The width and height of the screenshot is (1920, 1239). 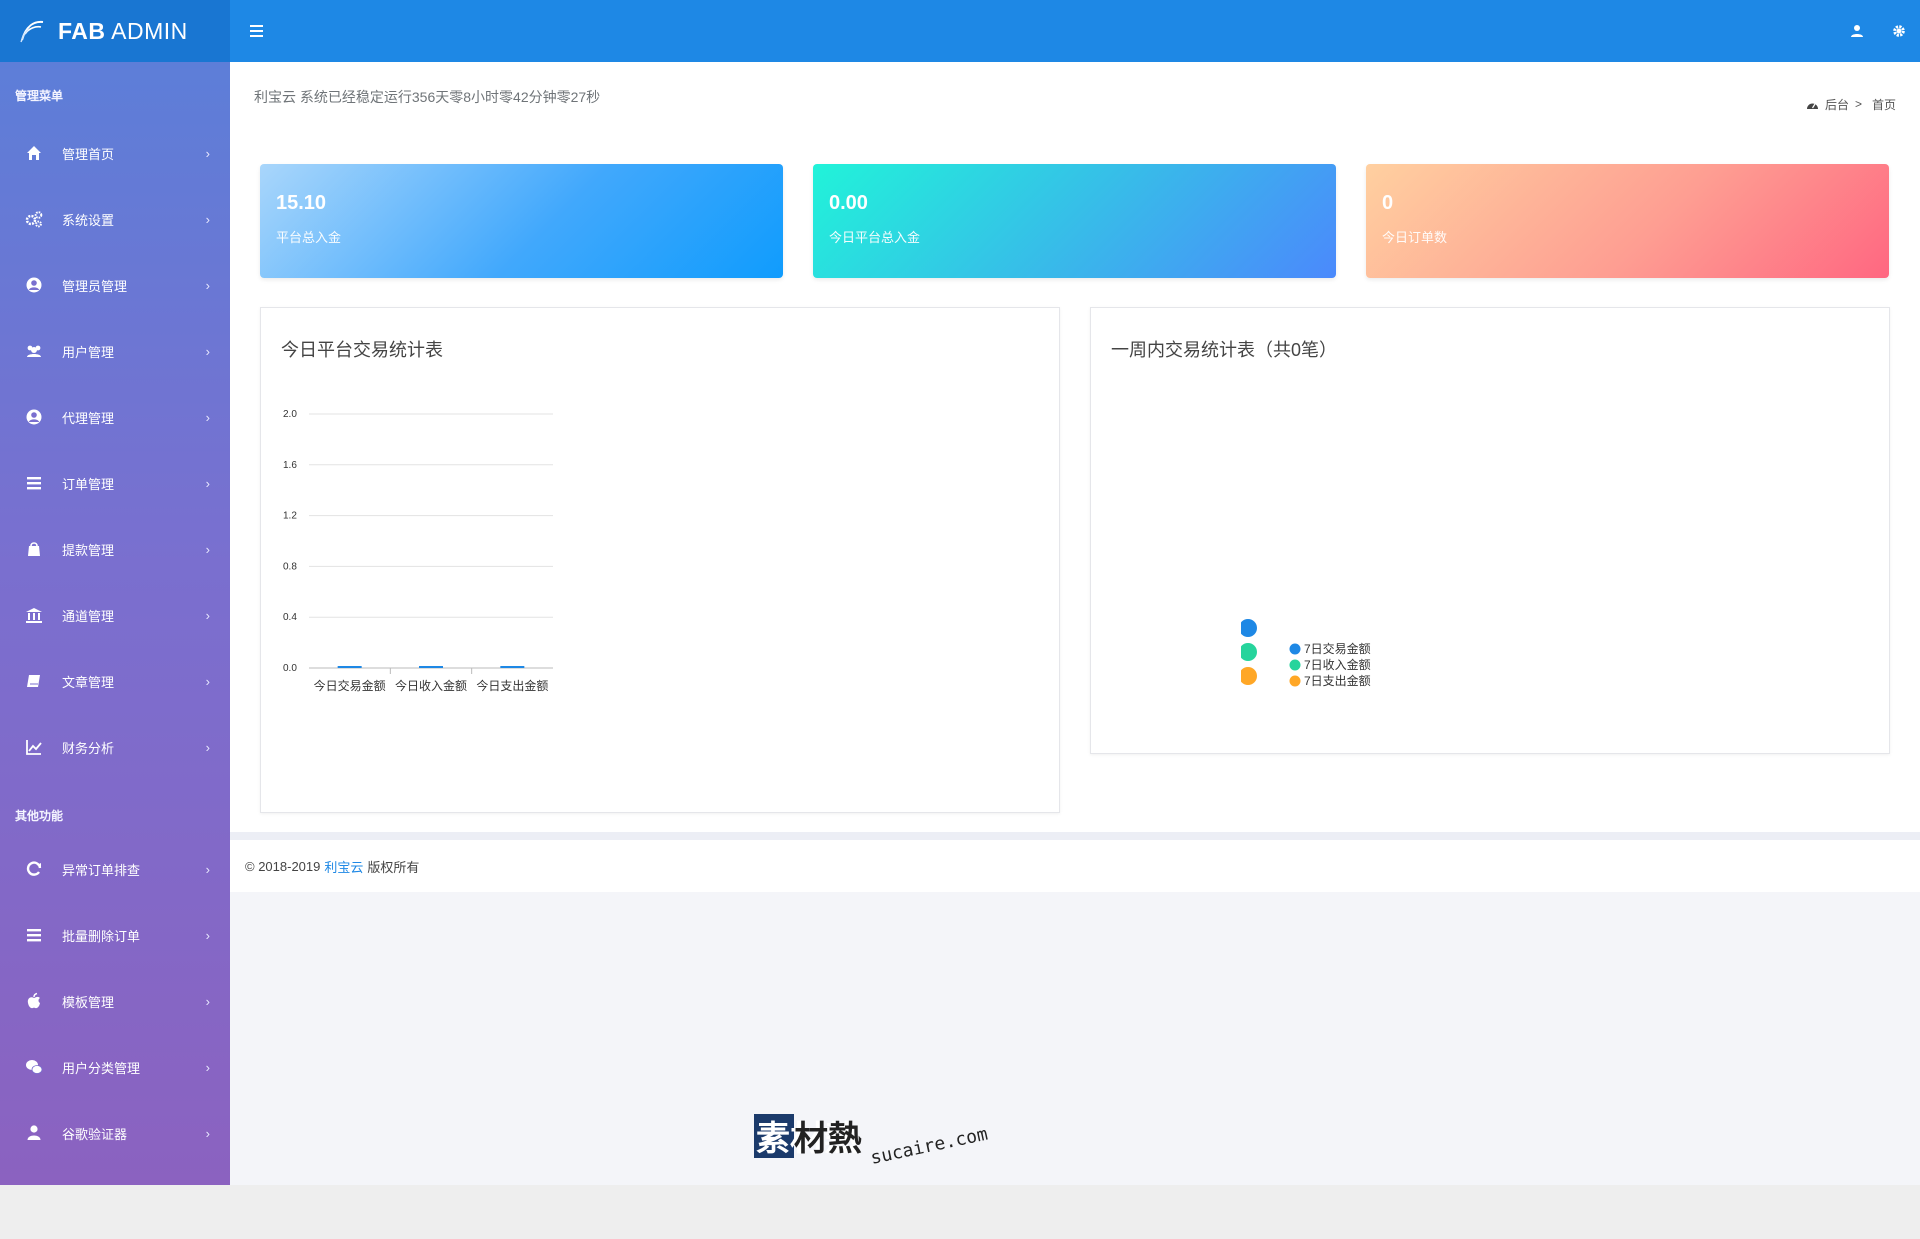 I want to click on sidebar-item-label: 异常订单排查, so click(x=101, y=870).